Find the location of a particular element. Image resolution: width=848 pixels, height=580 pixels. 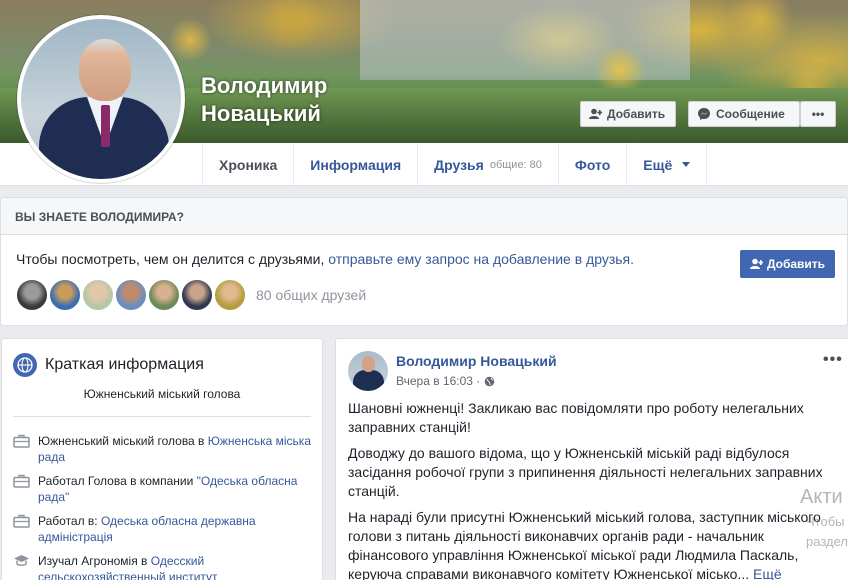

post-avatar-head is located at coordinates (368, 364).